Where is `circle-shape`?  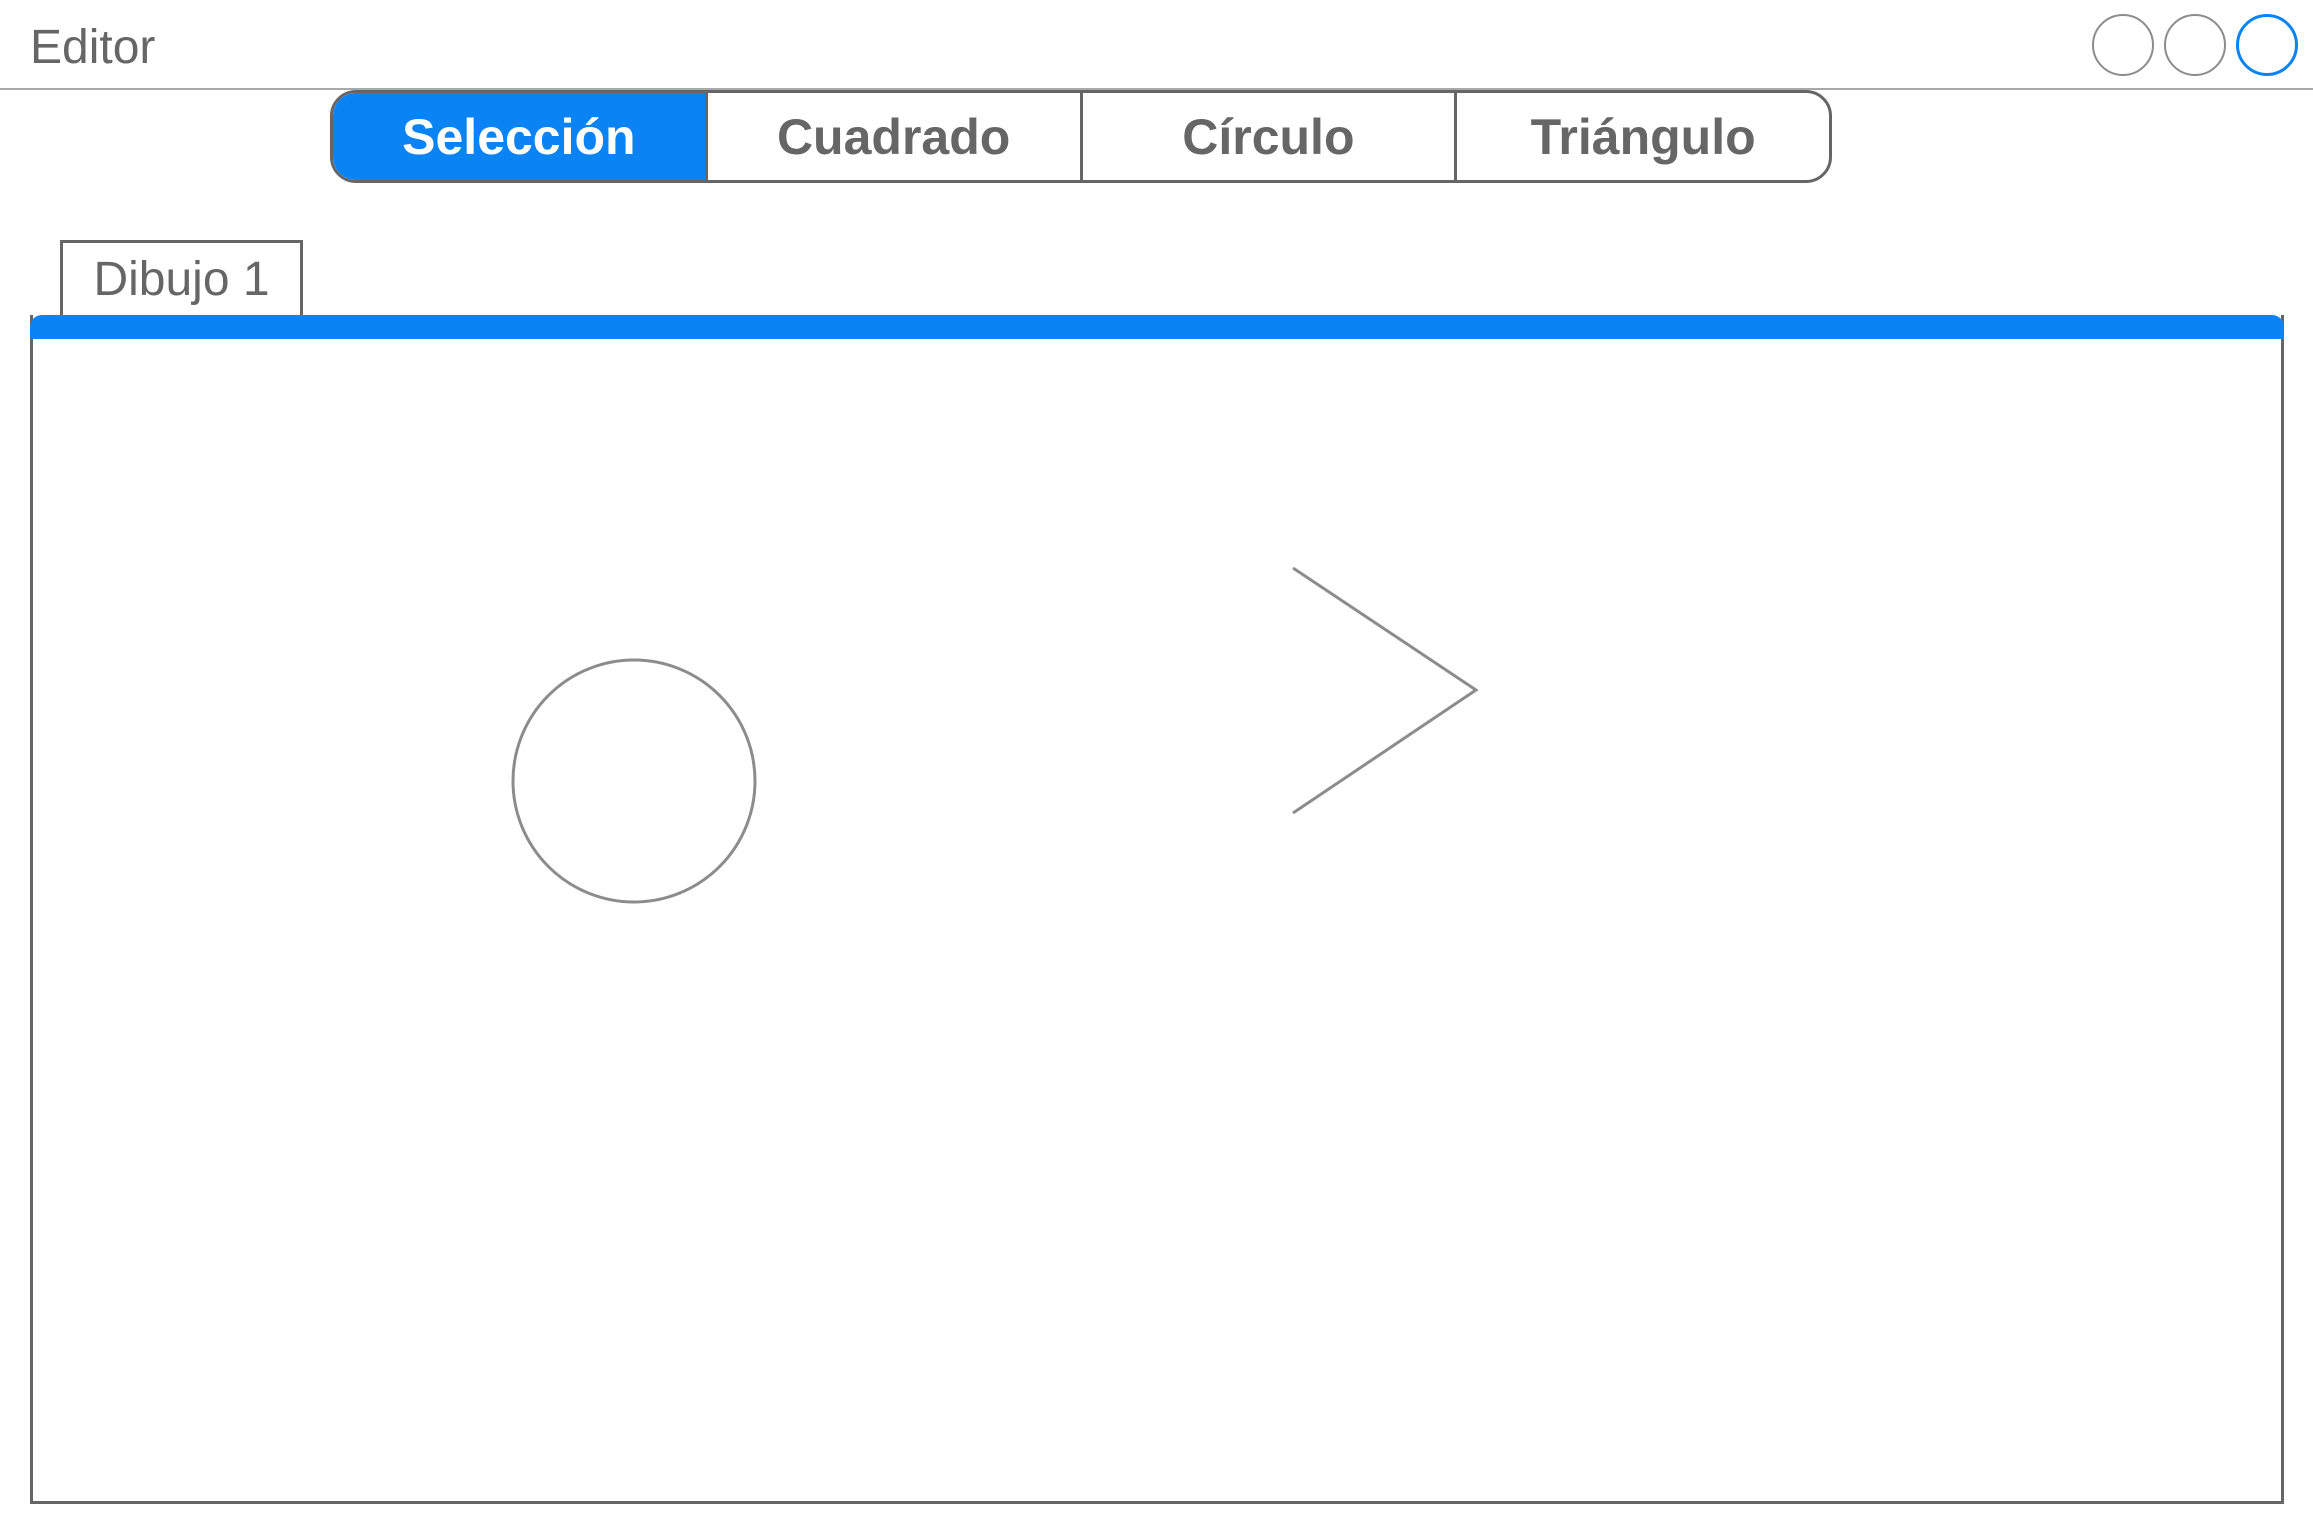 circle-shape is located at coordinates (634, 781).